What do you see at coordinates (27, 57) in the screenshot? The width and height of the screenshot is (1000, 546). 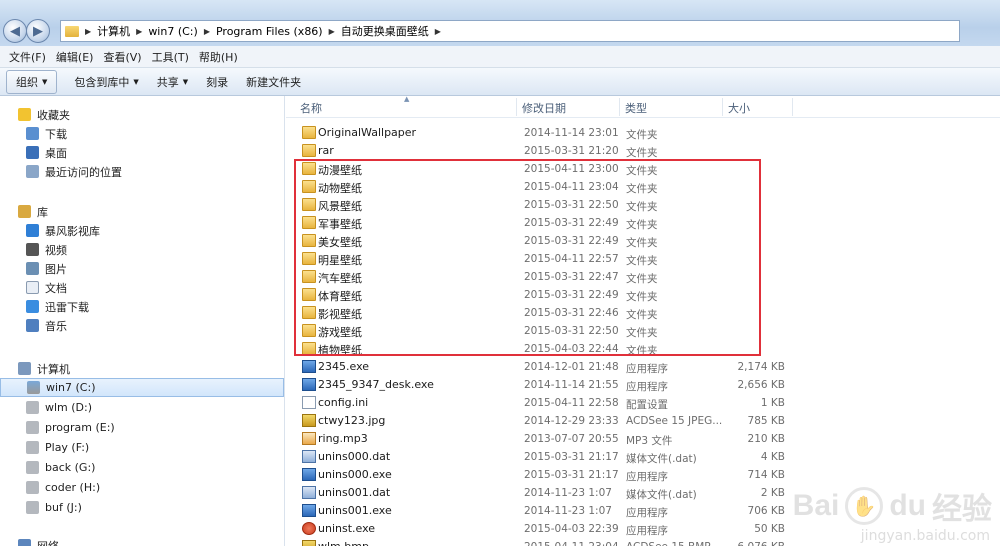 I see `menu-file: 文件(F)` at bounding box center [27, 57].